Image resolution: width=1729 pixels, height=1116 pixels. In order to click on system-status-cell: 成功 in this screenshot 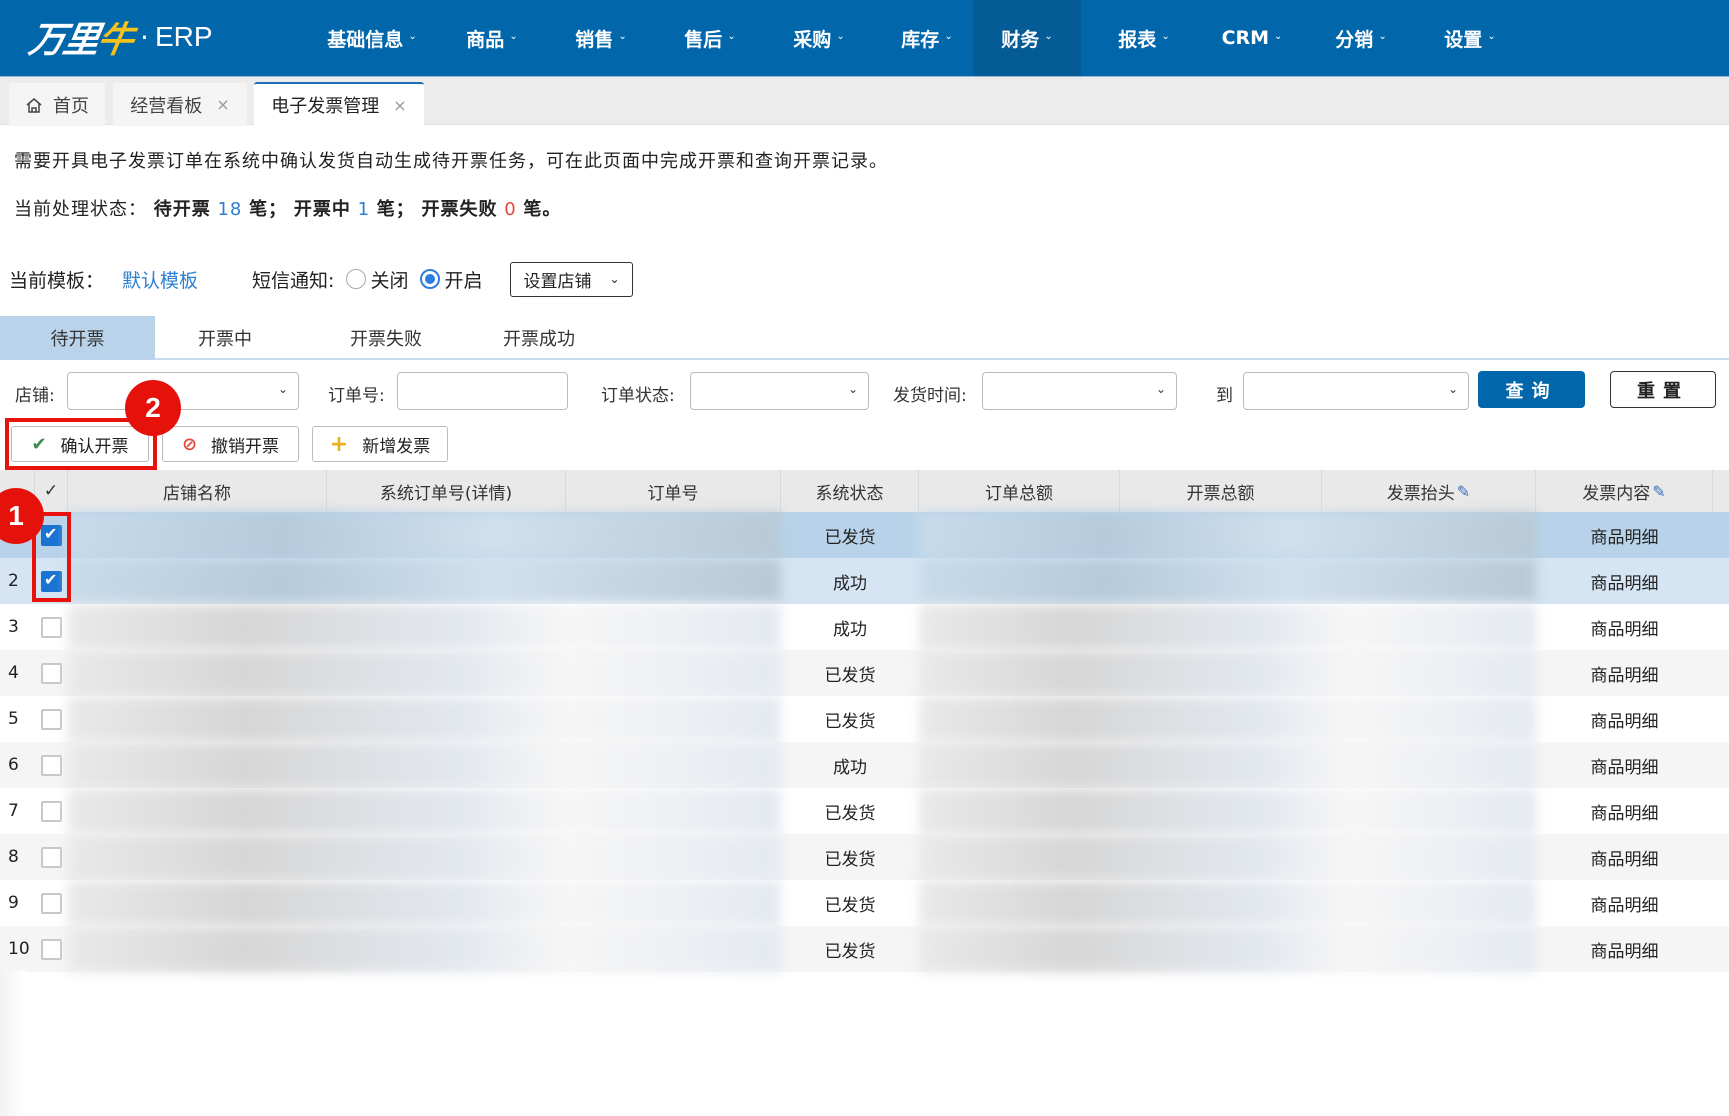, I will do `click(850, 583)`.